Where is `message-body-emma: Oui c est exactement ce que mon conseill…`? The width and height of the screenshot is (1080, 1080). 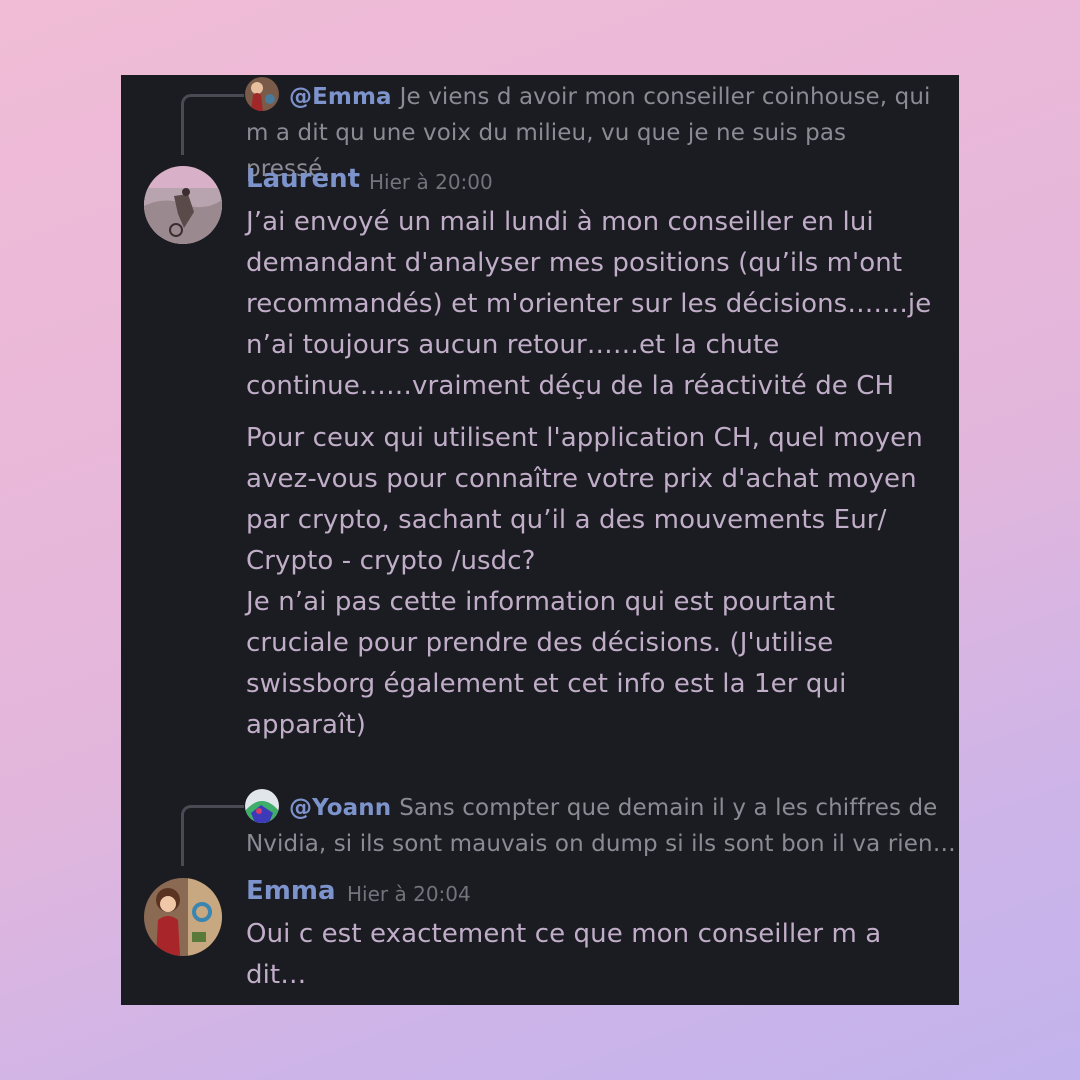
message-body-emma: Oui c est exactement ce que mon conseill… is located at coordinates (598, 955).